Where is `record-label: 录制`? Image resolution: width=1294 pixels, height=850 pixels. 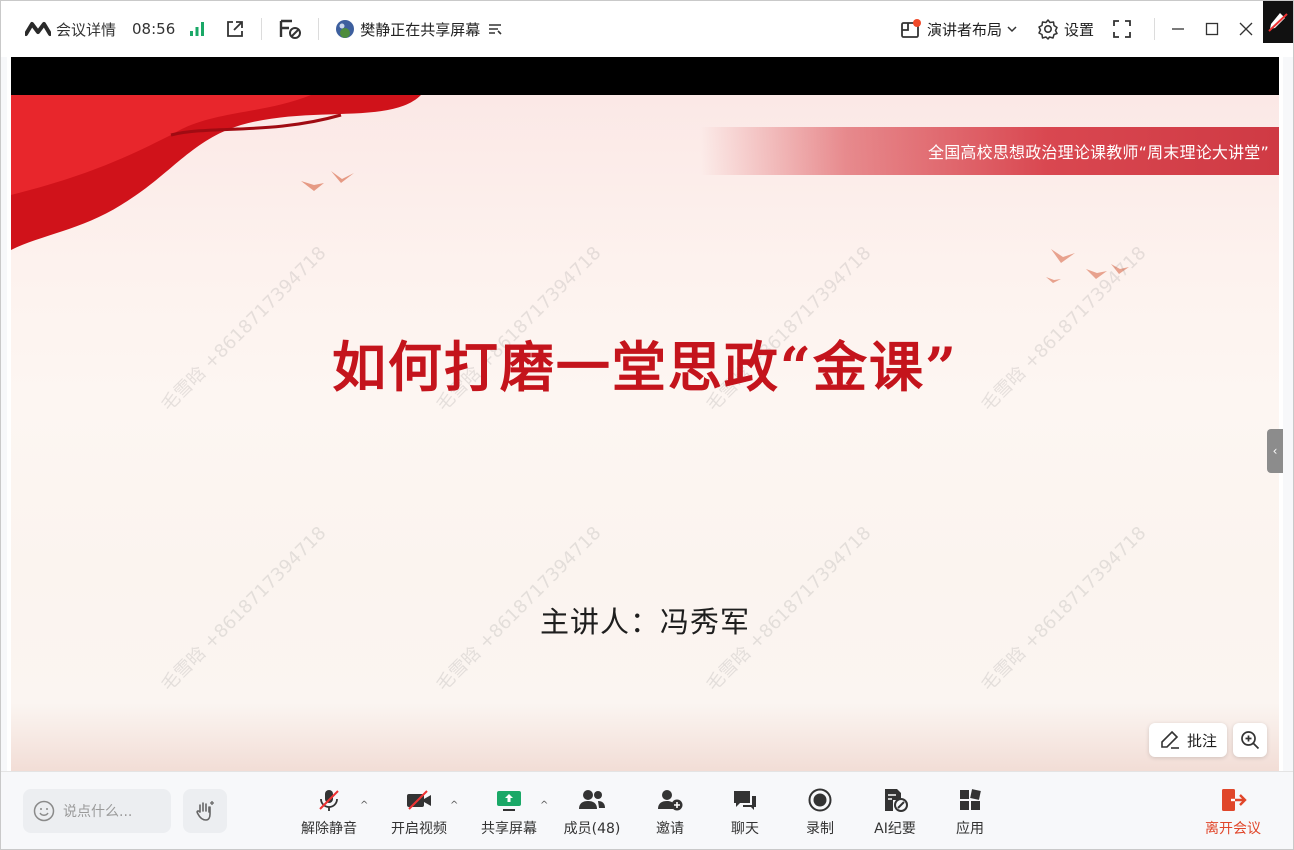
record-label: 录制 is located at coordinates (820, 829).